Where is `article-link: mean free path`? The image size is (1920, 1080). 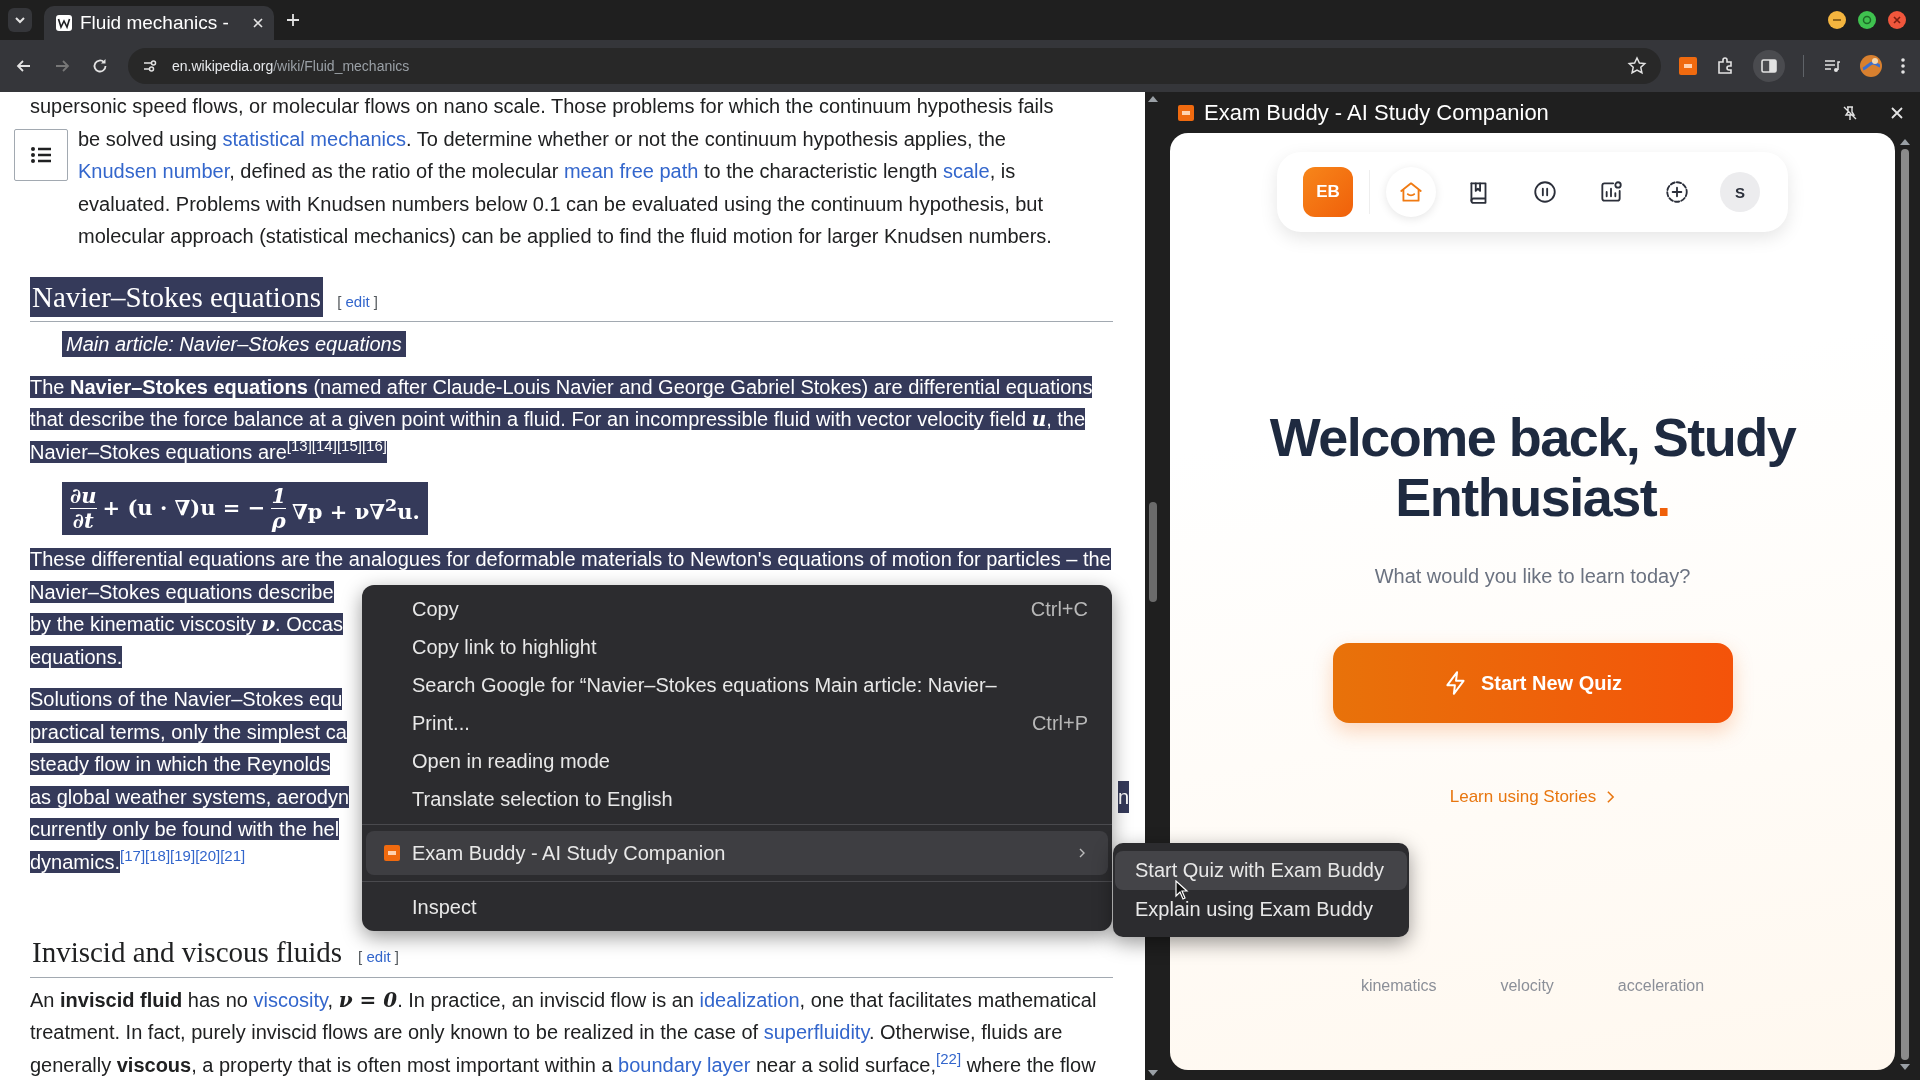
article-link: mean free path is located at coordinates (631, 171).